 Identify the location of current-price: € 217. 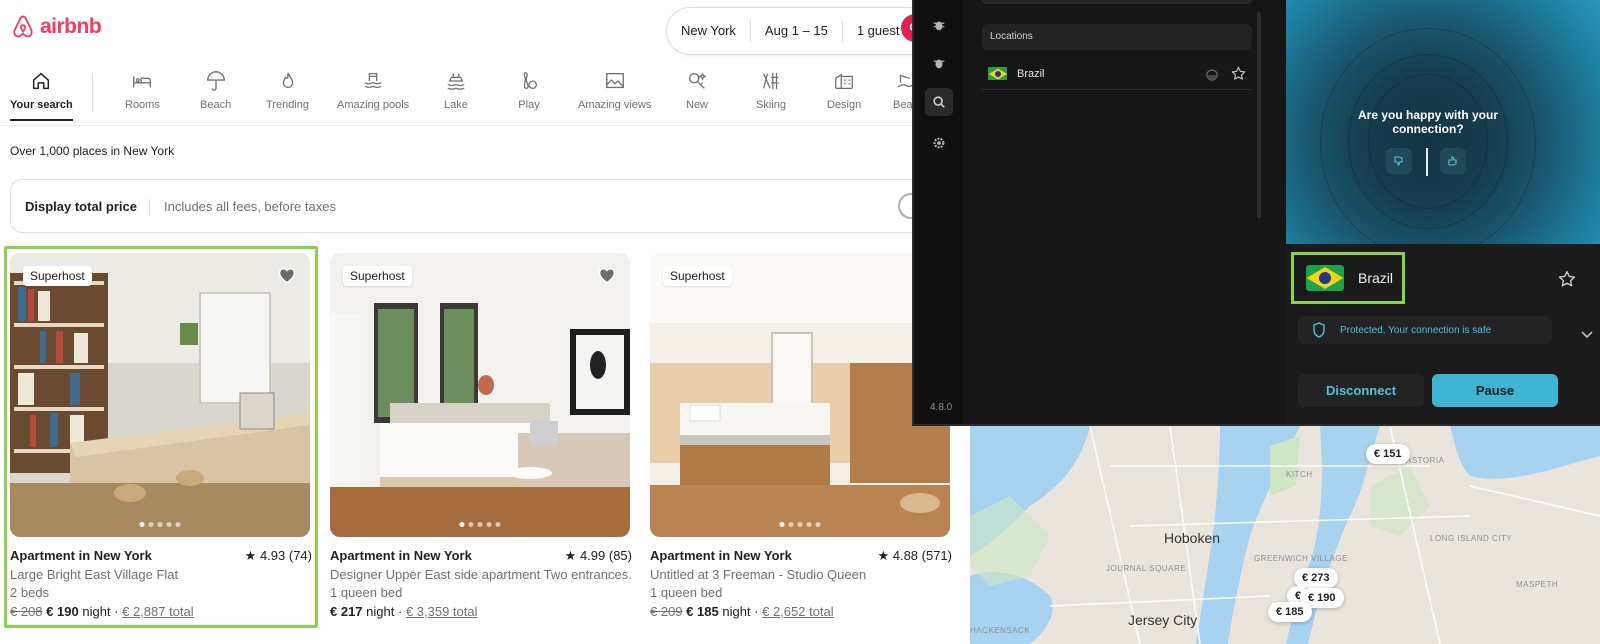
(346, 611).